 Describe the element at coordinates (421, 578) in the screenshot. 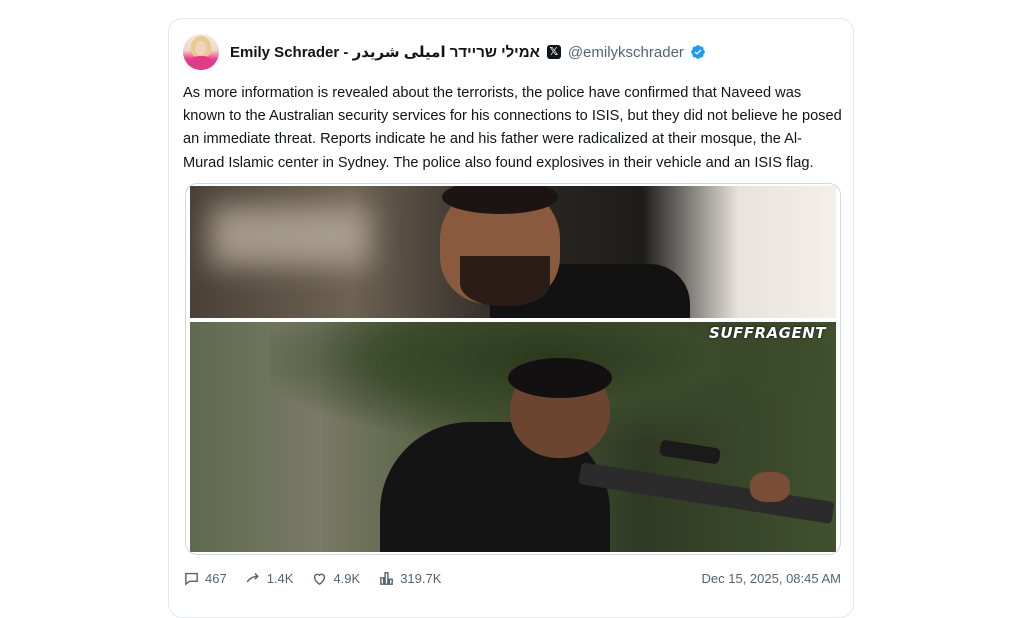

I see `views-count: 319.7K` at that location.